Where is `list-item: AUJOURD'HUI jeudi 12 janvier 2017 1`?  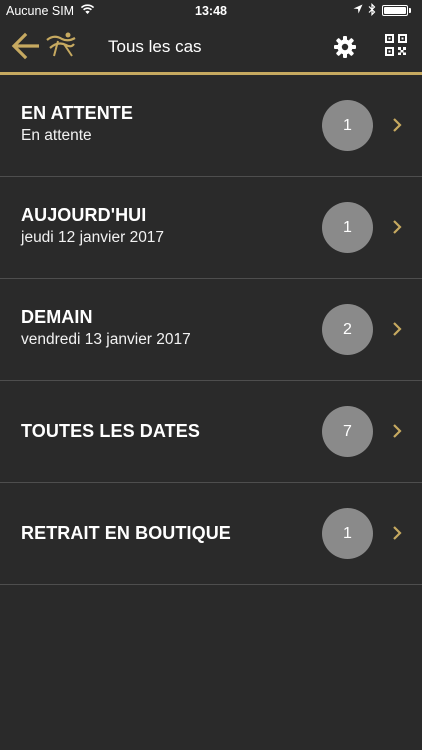 list-item: AUJOURD'HUI jeudi 12 janvier 2017 1 is located at coordinates (211, 228).